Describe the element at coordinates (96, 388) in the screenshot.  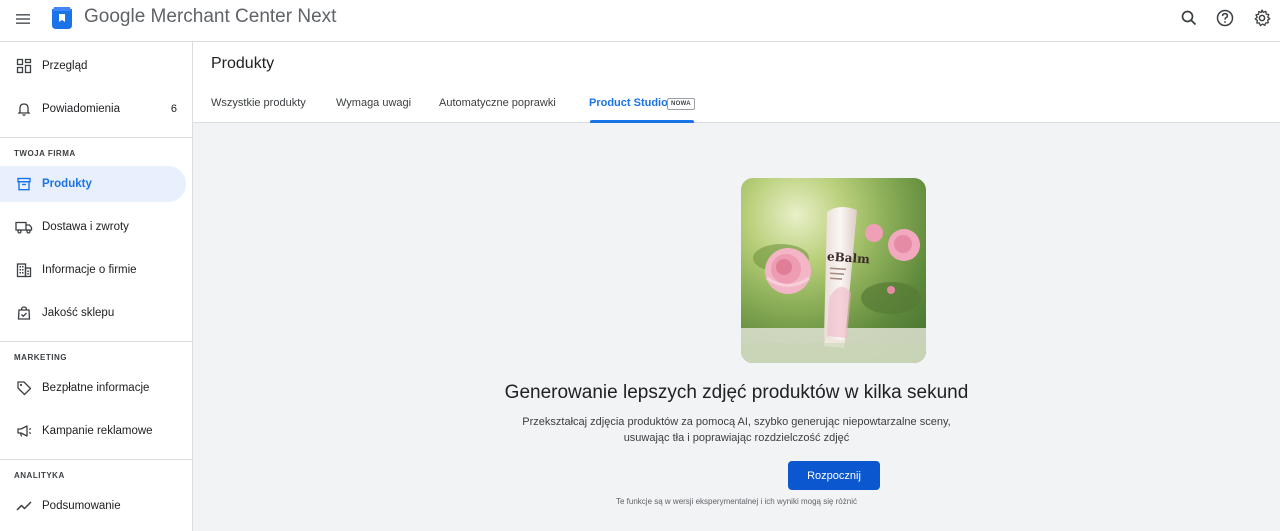
I see `sidebar-item-label: Bezpłatne informacje` at that location.